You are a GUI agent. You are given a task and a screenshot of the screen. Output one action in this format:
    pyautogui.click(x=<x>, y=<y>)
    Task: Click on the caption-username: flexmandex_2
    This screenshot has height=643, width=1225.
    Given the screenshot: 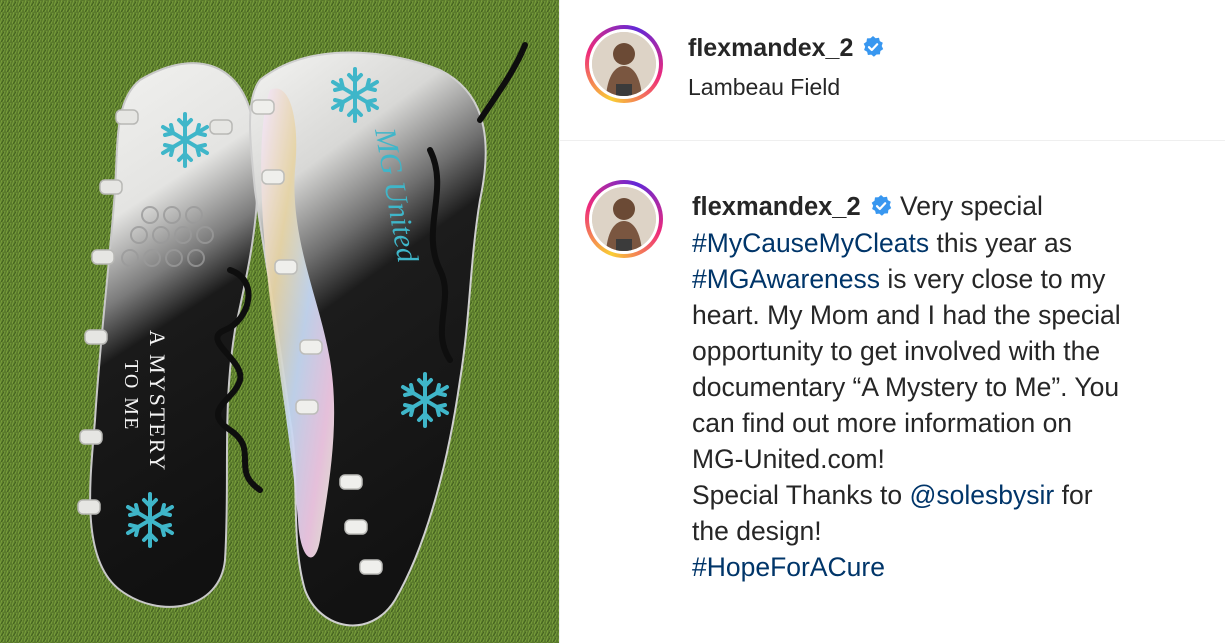 What is the action you would take?
    pyautogui.click(x=776, y=207)
    